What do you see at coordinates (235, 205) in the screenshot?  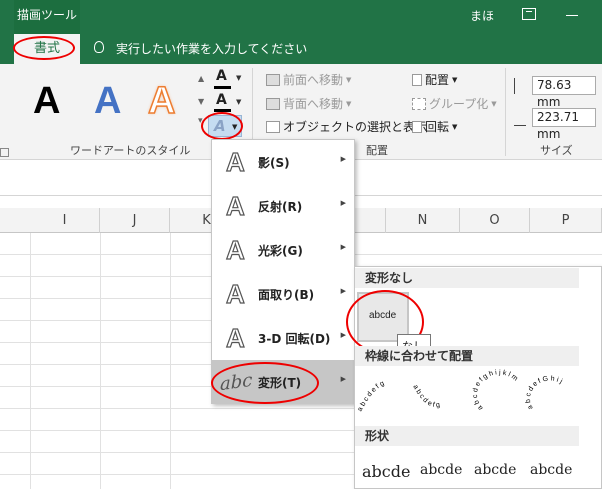 I see `reflection-icon: A` at bounding box center [235, 205].